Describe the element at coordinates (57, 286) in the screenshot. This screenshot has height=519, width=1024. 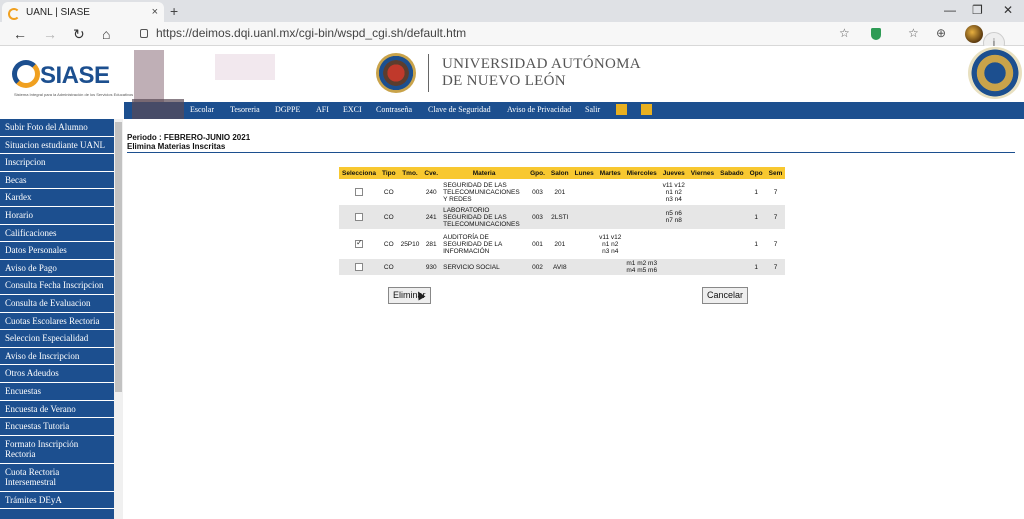
I see `sidebar-item-fecha-inscripcion: Consulta Fecha Inscripcion` at that location.